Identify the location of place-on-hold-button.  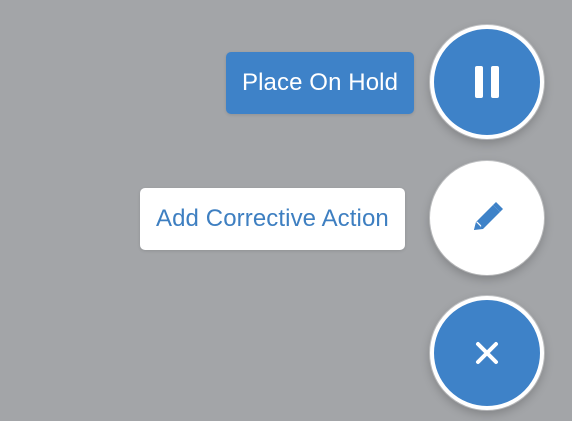
(487, 82).